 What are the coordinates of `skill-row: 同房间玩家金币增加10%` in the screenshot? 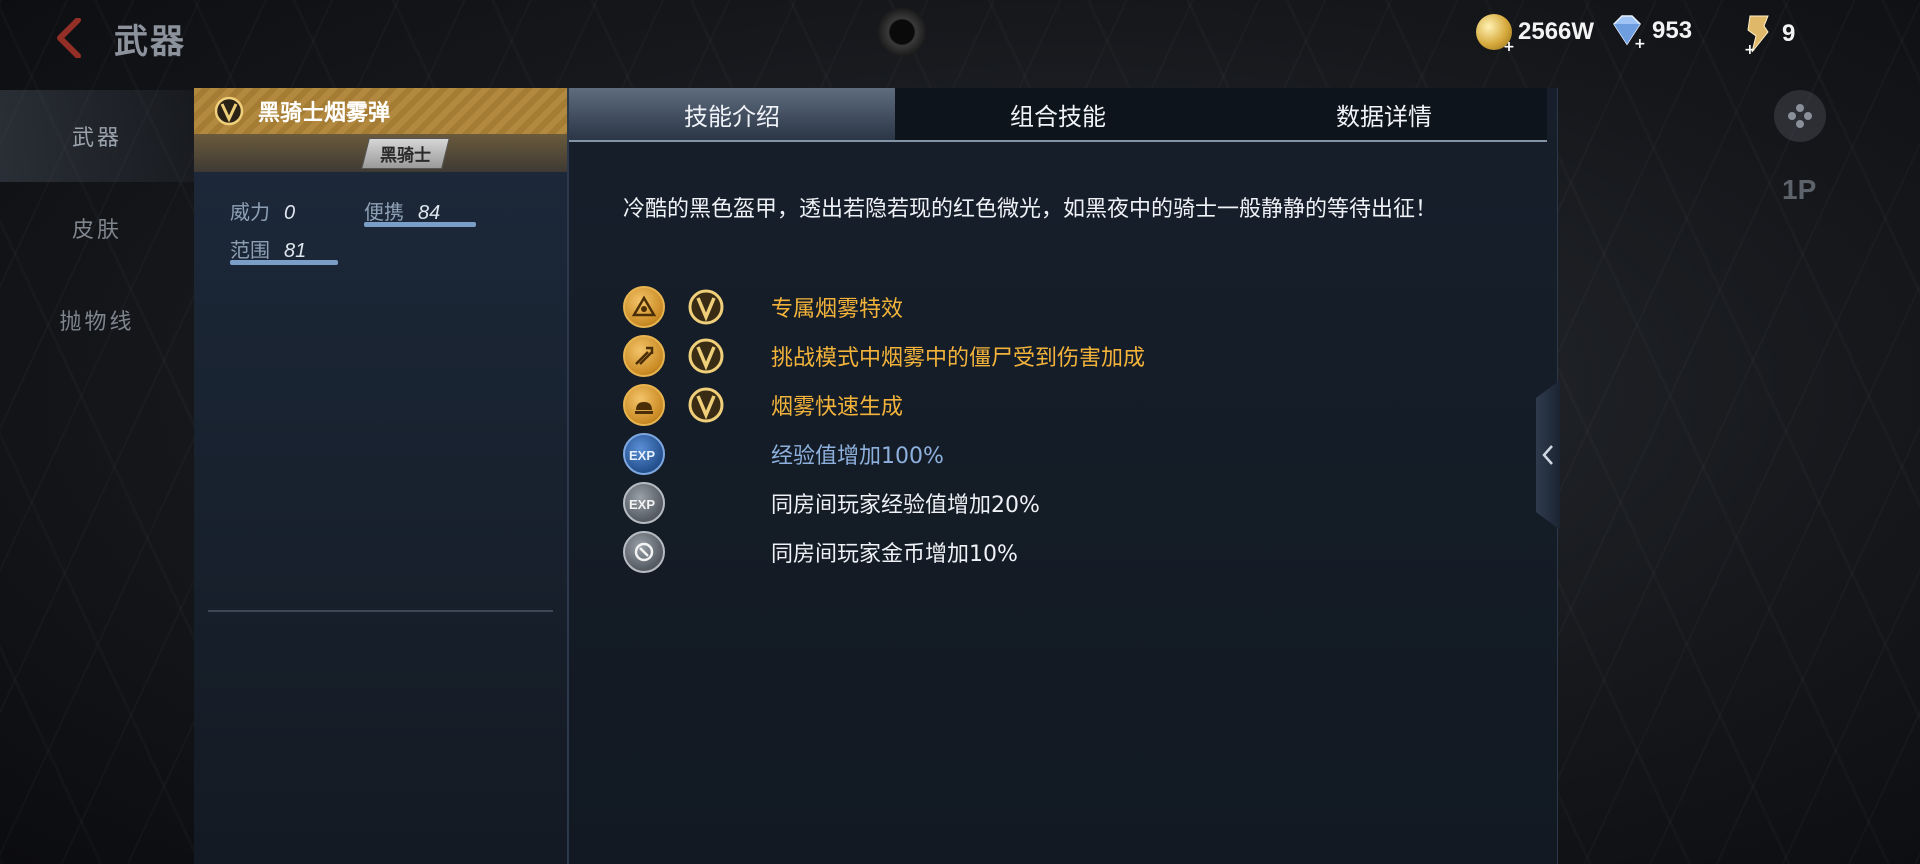 It's located at (820, 551).